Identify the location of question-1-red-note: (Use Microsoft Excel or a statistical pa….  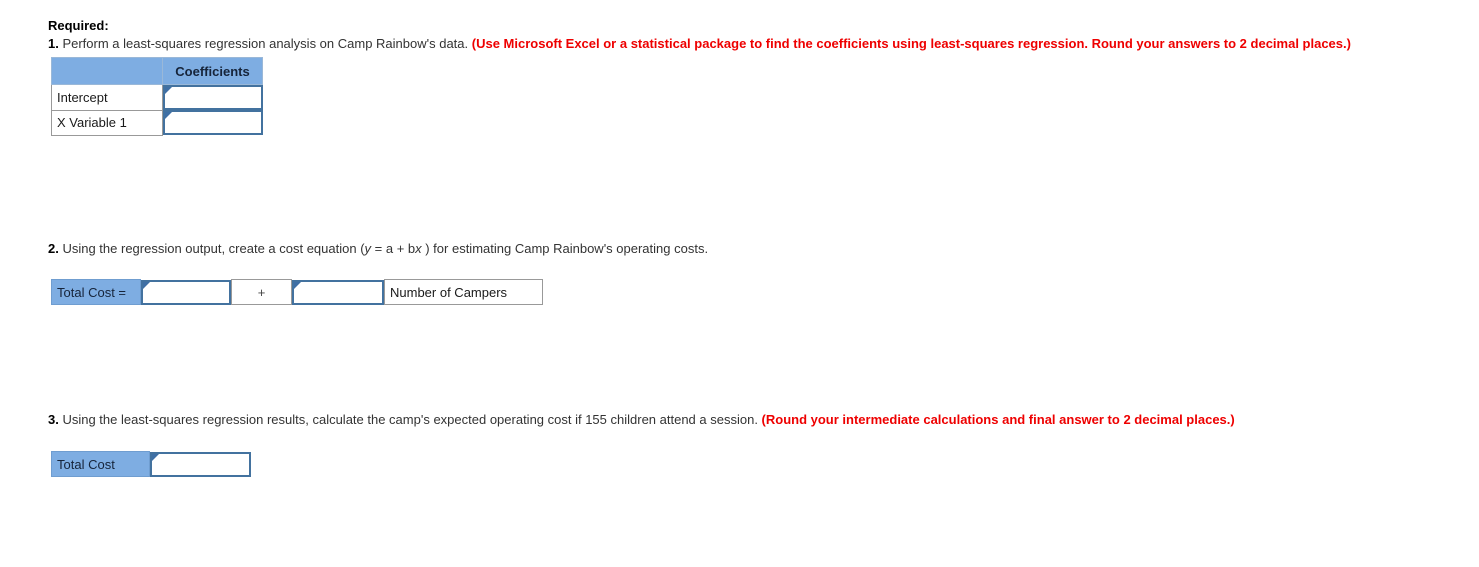
(911, 43).